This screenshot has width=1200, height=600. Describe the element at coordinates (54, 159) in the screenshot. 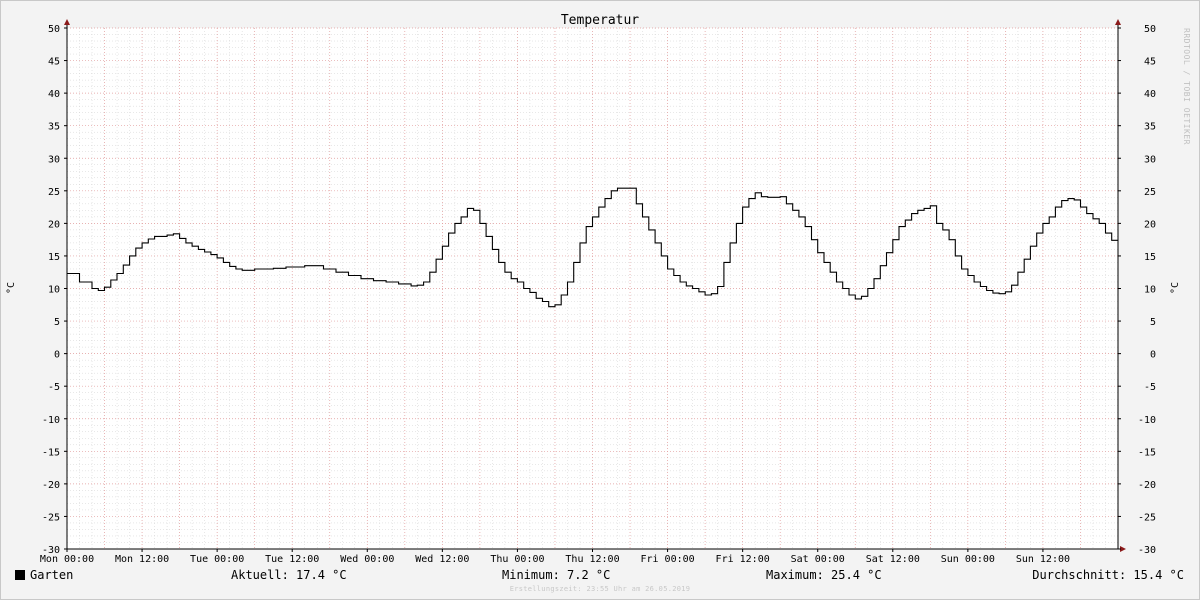

I see `y-tick-label-left: 30` at that location.